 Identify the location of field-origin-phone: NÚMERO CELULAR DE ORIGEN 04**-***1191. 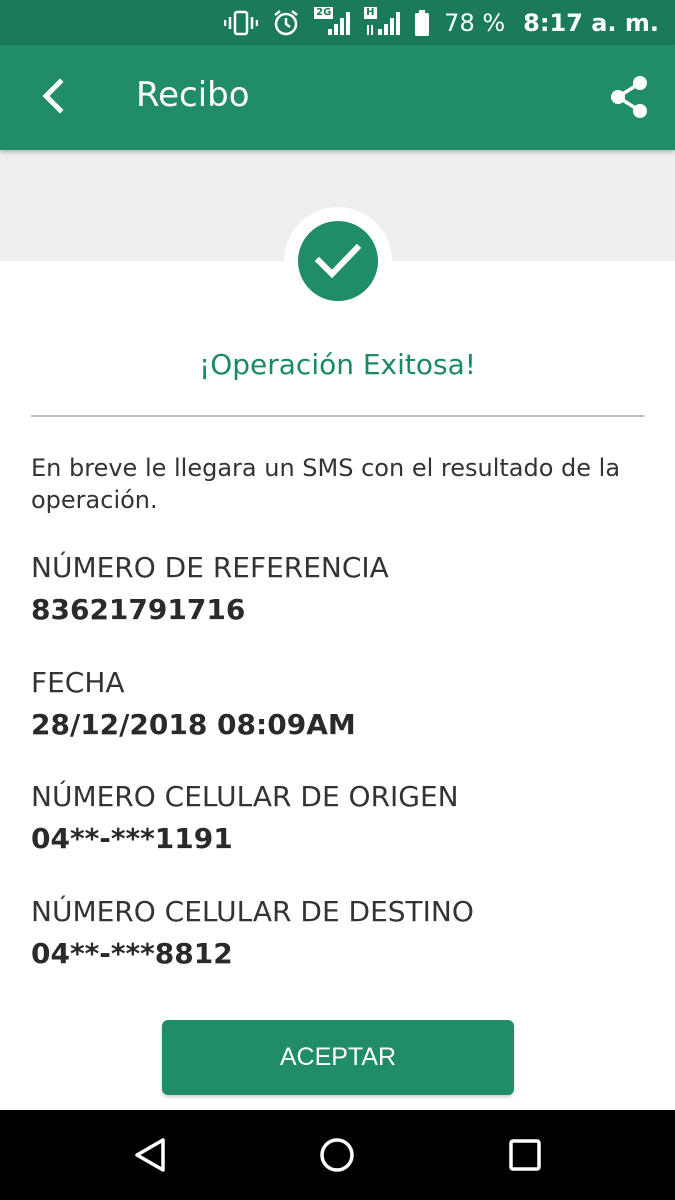
(245, 818).